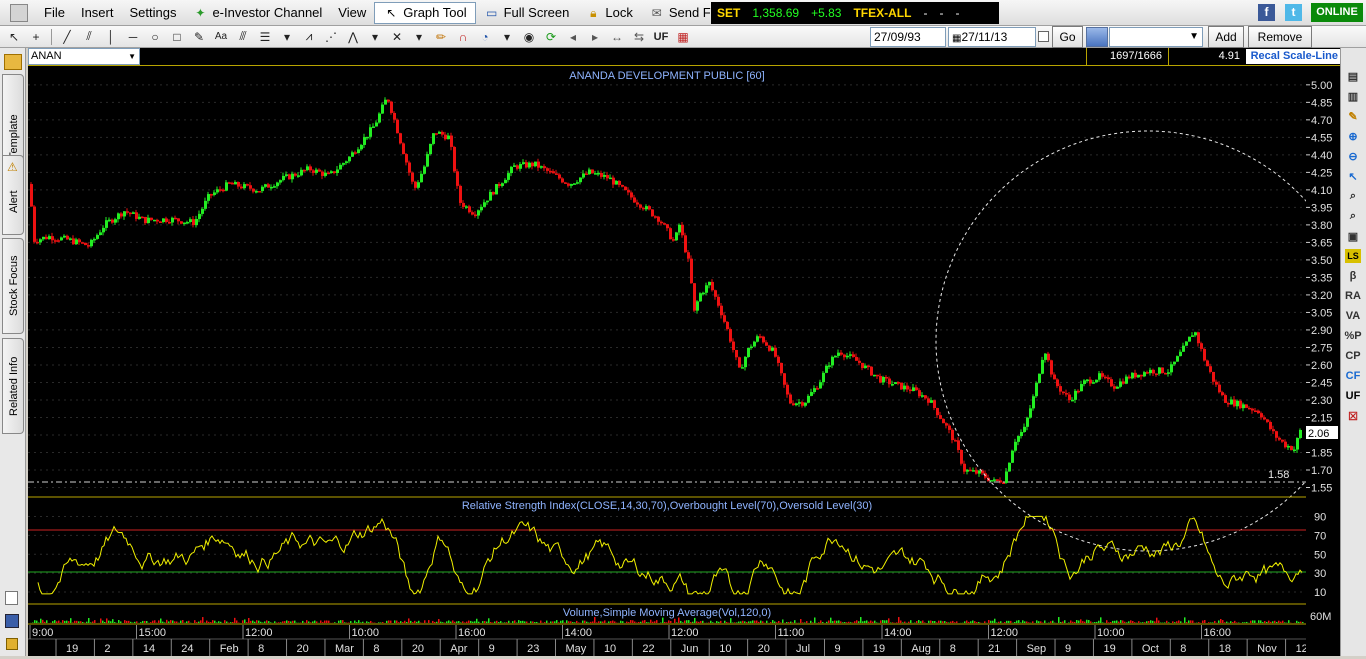 The image size is (1366, 659). Describe the element at coordinates (1226, 37) in the screenshot. I see `add-button: Add` at that location.